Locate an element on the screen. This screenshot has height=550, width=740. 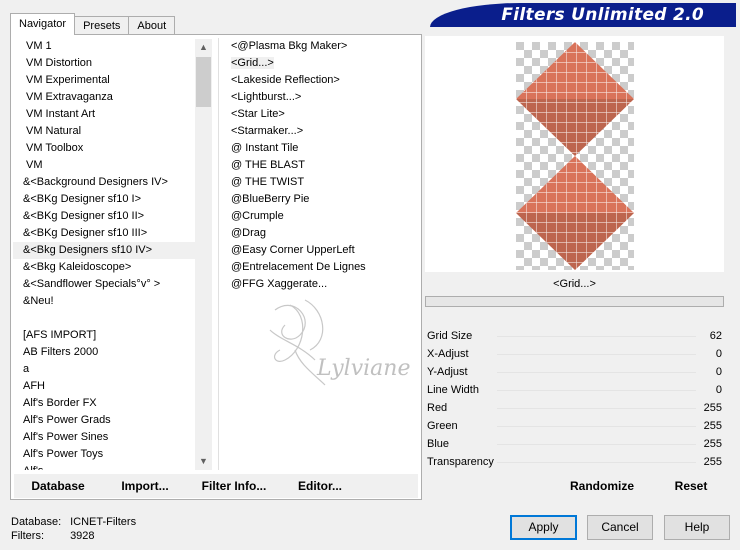
help-button: Help is located at coordinates (697, 527).